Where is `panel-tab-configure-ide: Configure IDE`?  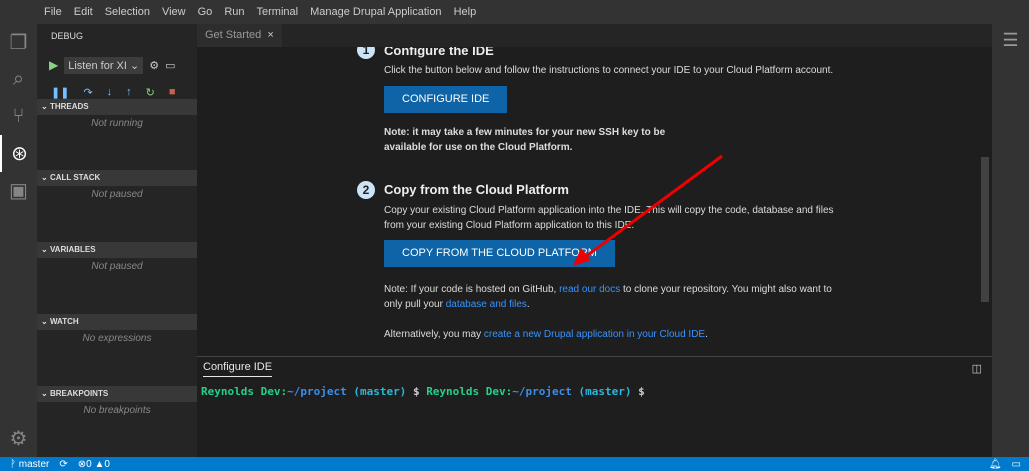
panel-tab-configure-ide: Configure IDE is located at coordinates (238, 369).